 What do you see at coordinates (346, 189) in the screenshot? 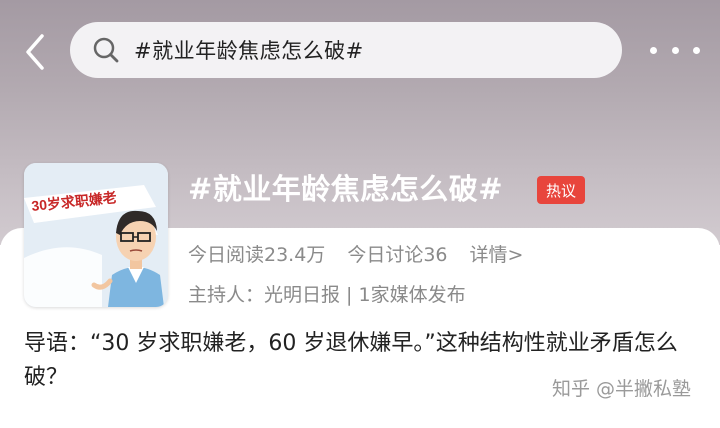
I see `topic-title: #就业年龄焦虑怎么破#` at bounding box center [346, 189].